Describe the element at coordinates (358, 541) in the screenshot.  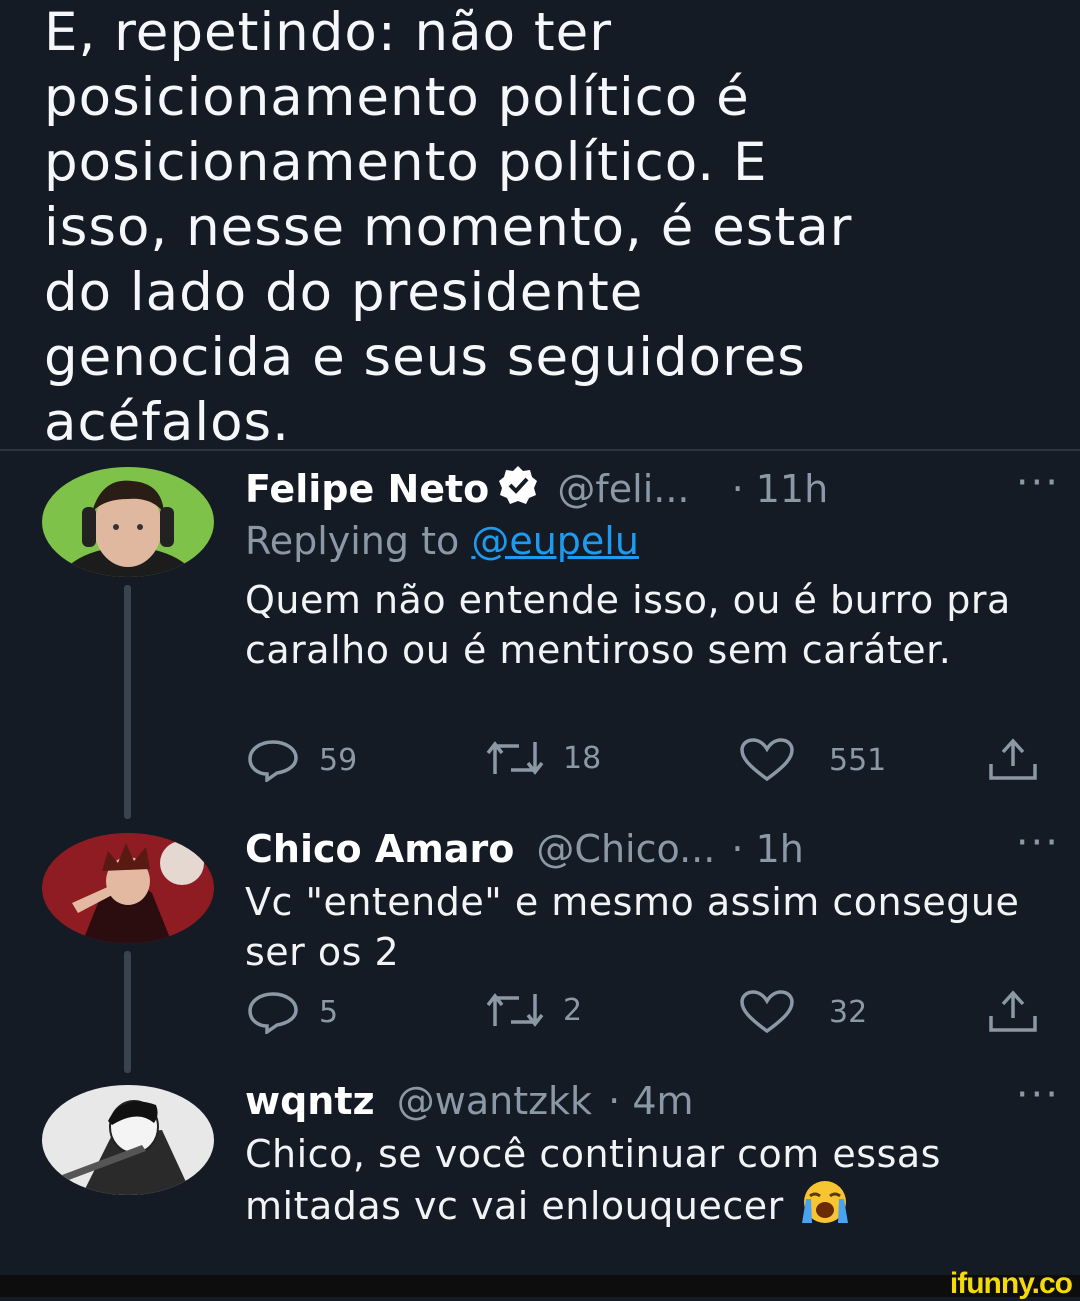
I see `replying-to-label: Replying to` at that location.